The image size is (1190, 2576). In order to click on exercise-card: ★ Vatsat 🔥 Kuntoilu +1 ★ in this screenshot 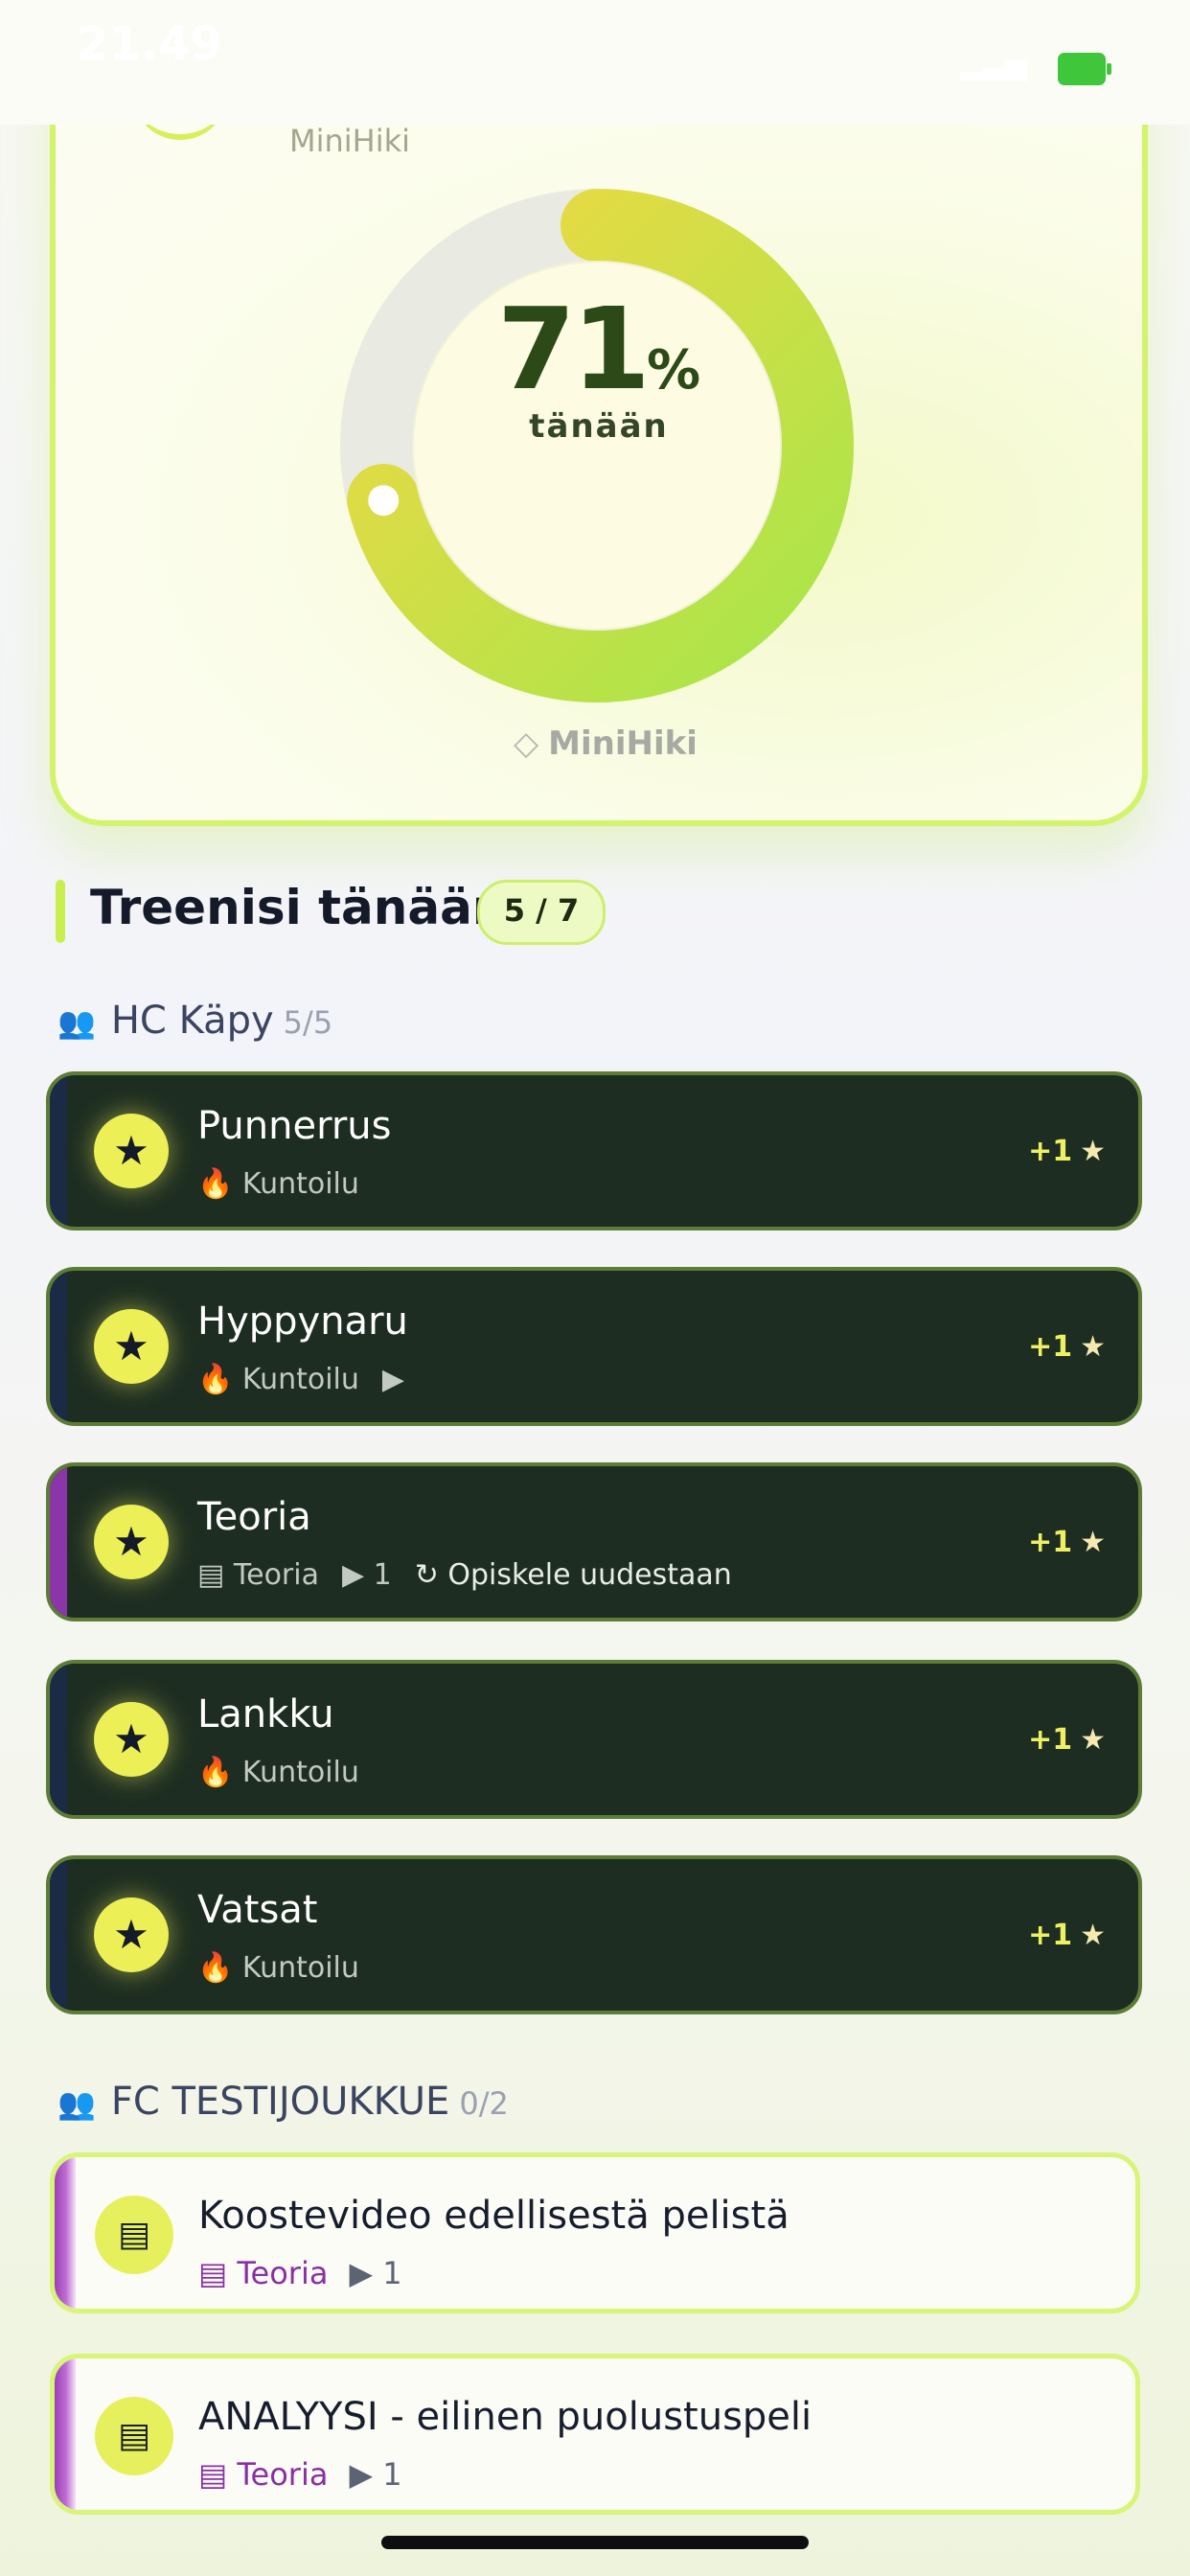, I will do `click(594, 1934)`.